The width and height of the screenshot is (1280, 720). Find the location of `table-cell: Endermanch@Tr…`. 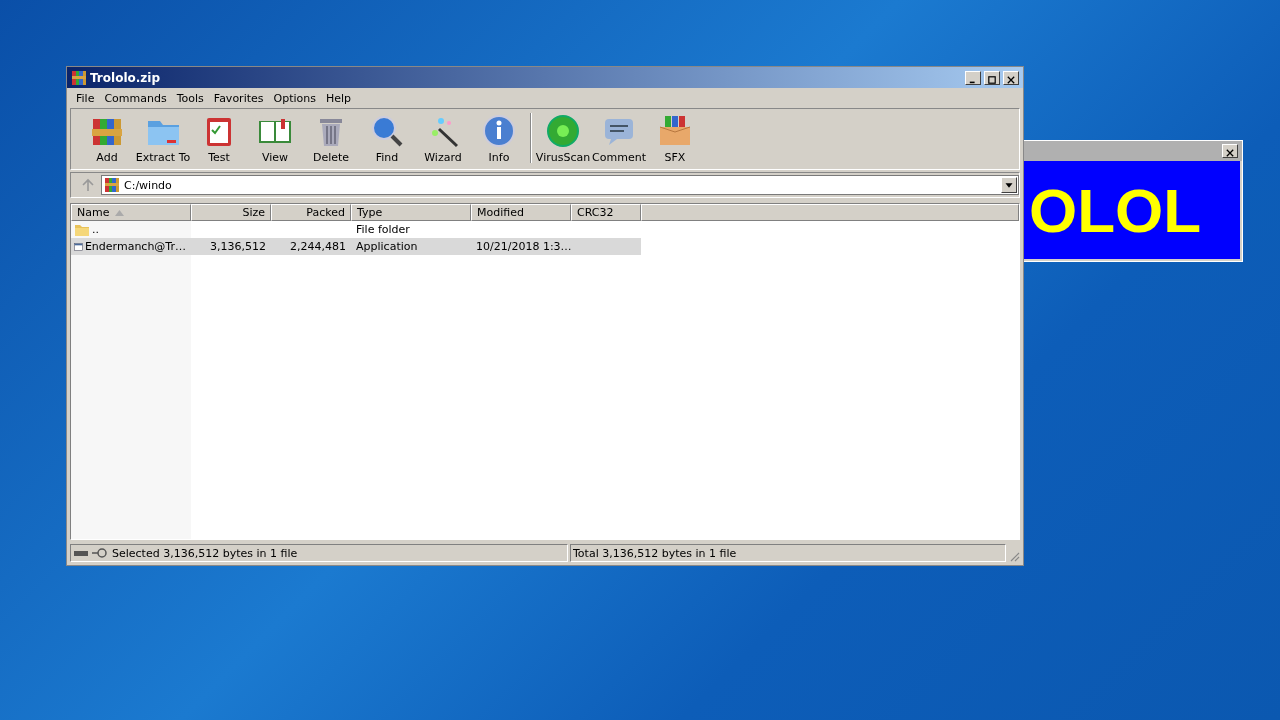

table-cell: Endermanch@Tr… is located at coordinates (135, 246).